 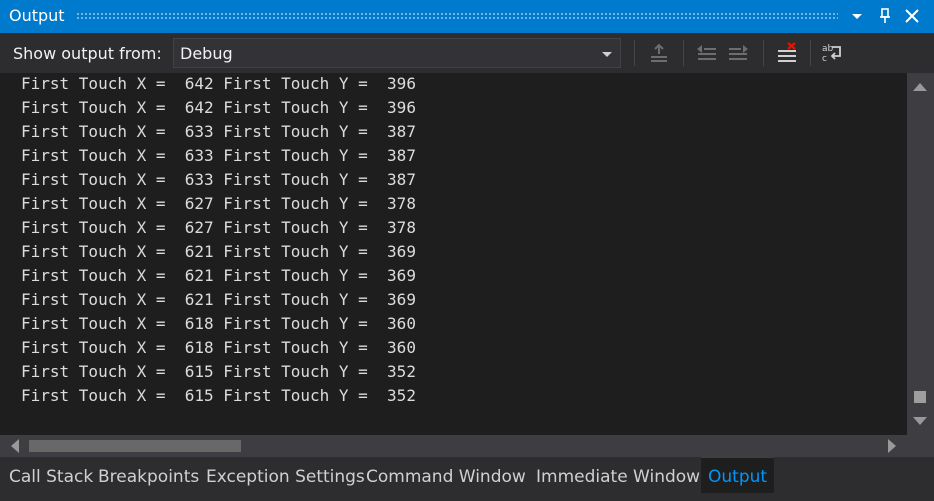 What do you see at coordinates (659, 53) in the screenshot?
I see `find-message-in-code-icon` at bounding box center [659, 53].